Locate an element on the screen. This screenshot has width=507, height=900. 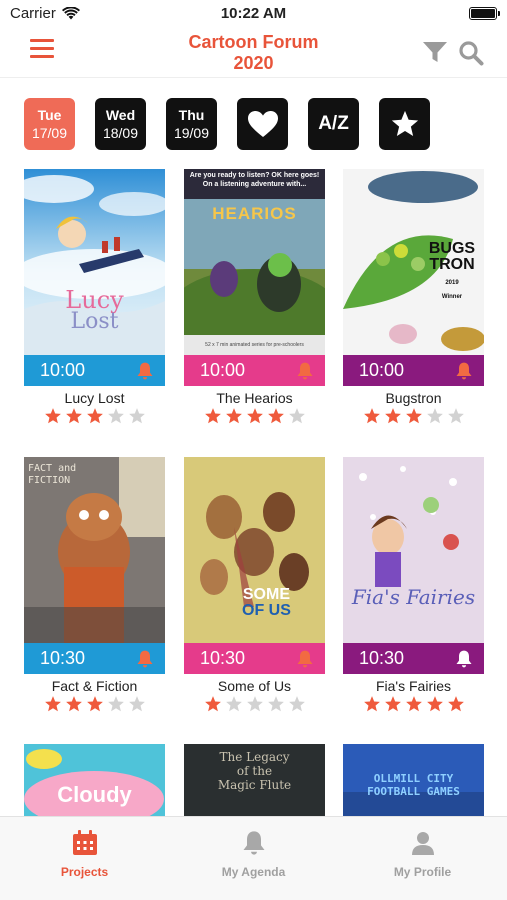
poster-caption-line: BUGS is located at coordinates (452, 248).